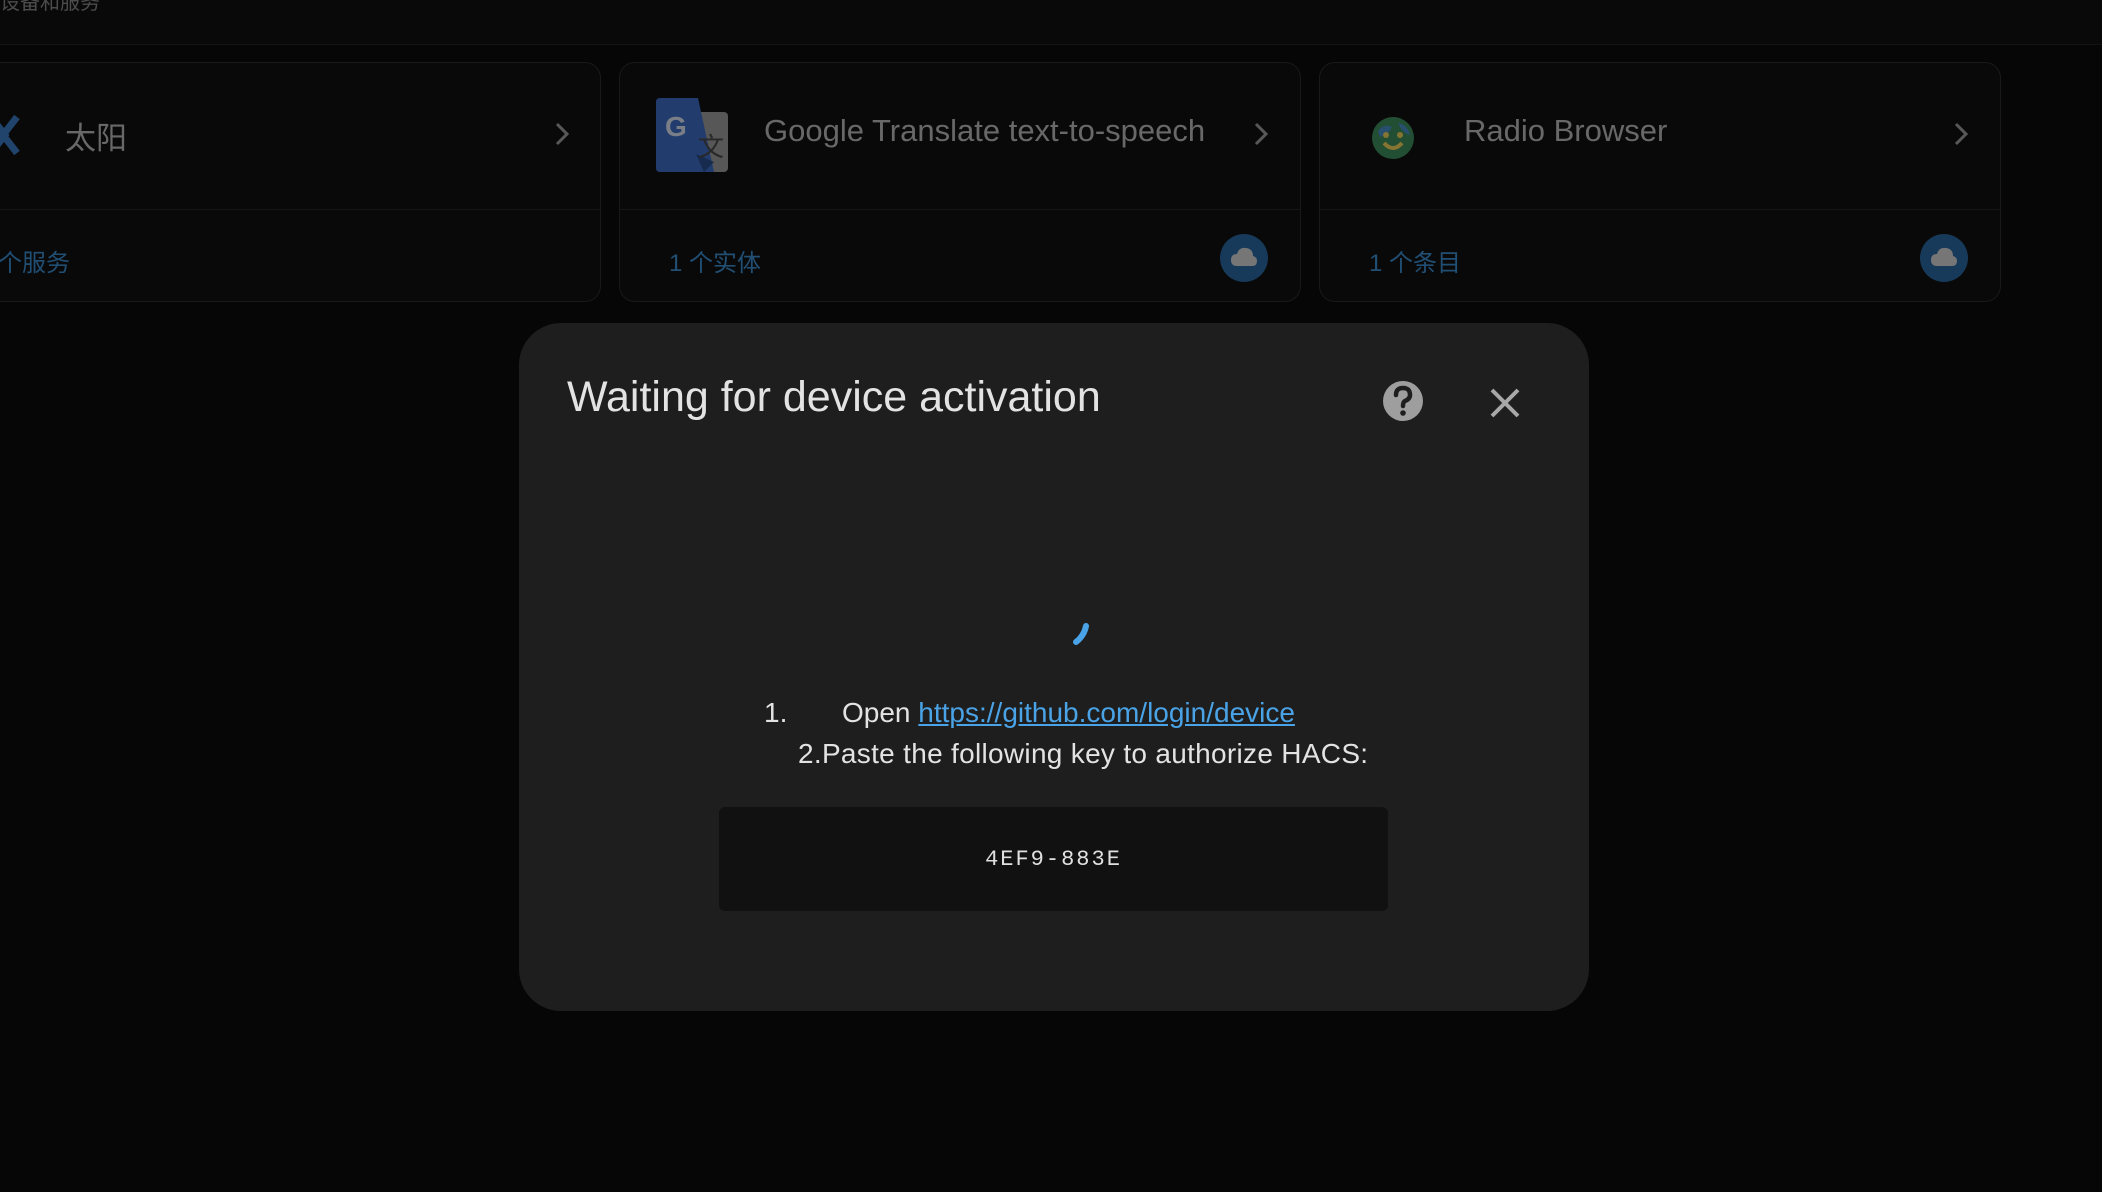  What do you see at coordinates (1084, 640) in the screenshot?
I see `loading-spinner-icon` at bounding box center [1084, 640].